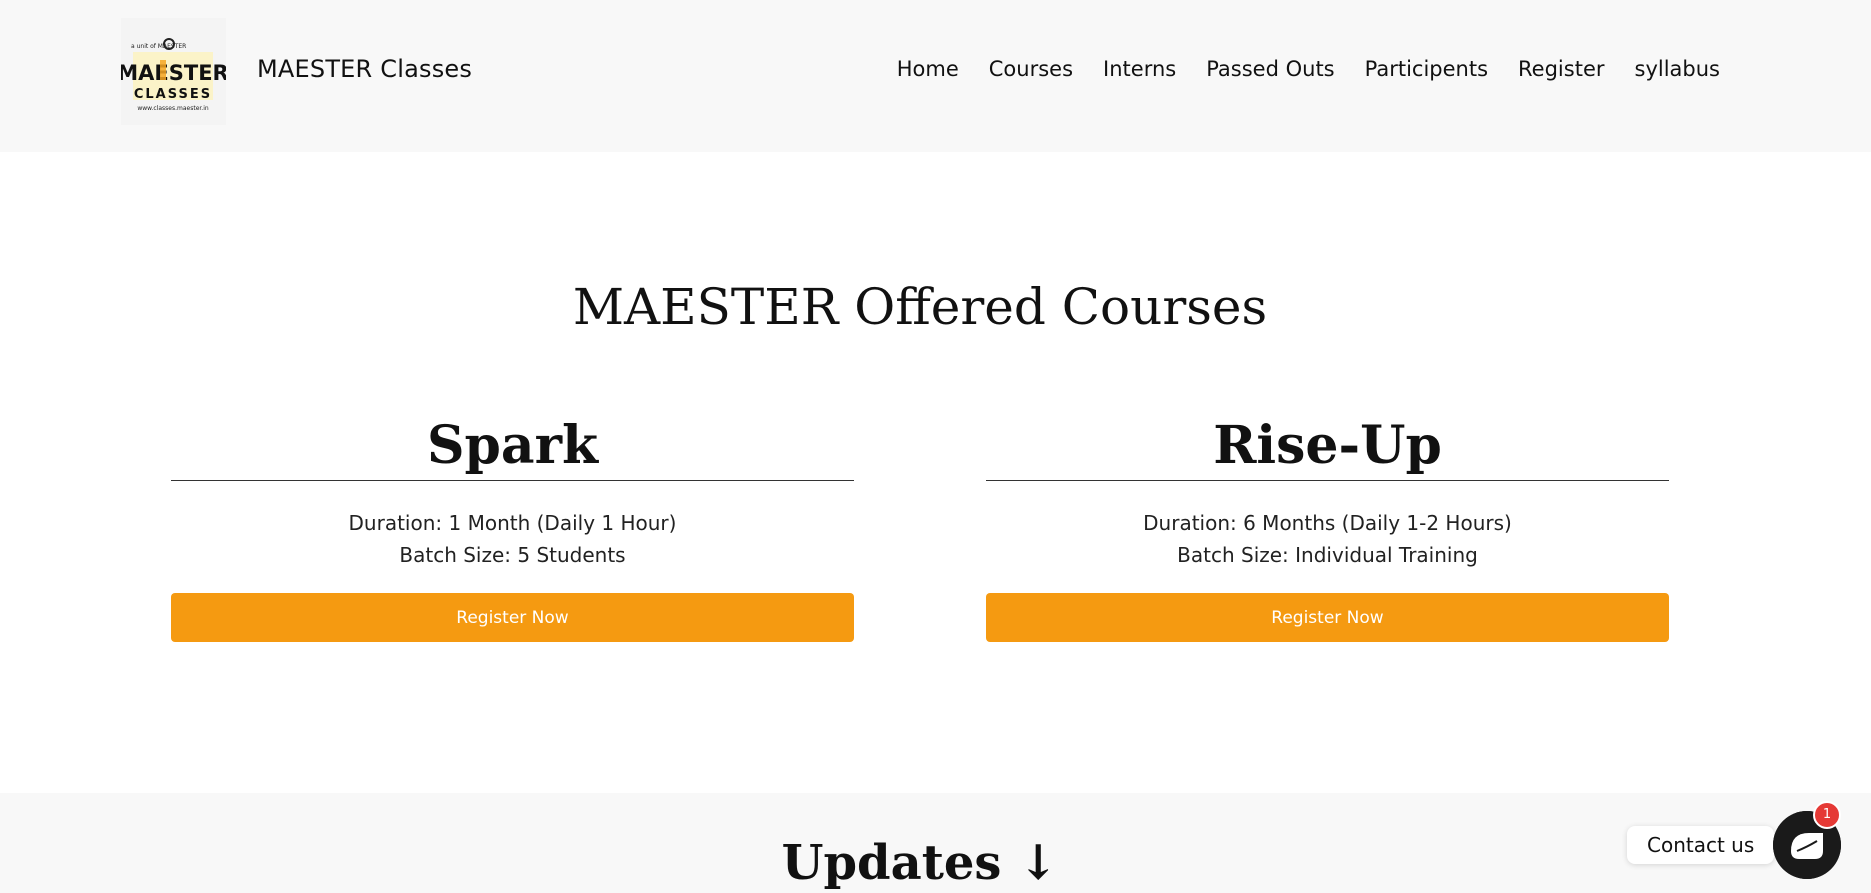 The width and height of the screenshot is (1871, 893). Describe the element at coordinates (920, 863) in the screenshot. I see `updates-title: Updates ↓` at that location.